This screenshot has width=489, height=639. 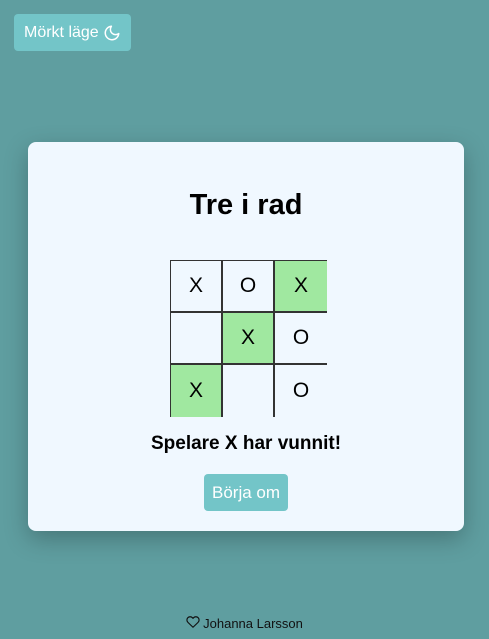 I want to click on dark-mode-toggle-button: Mörkt läge, so click(x=72, y=32).